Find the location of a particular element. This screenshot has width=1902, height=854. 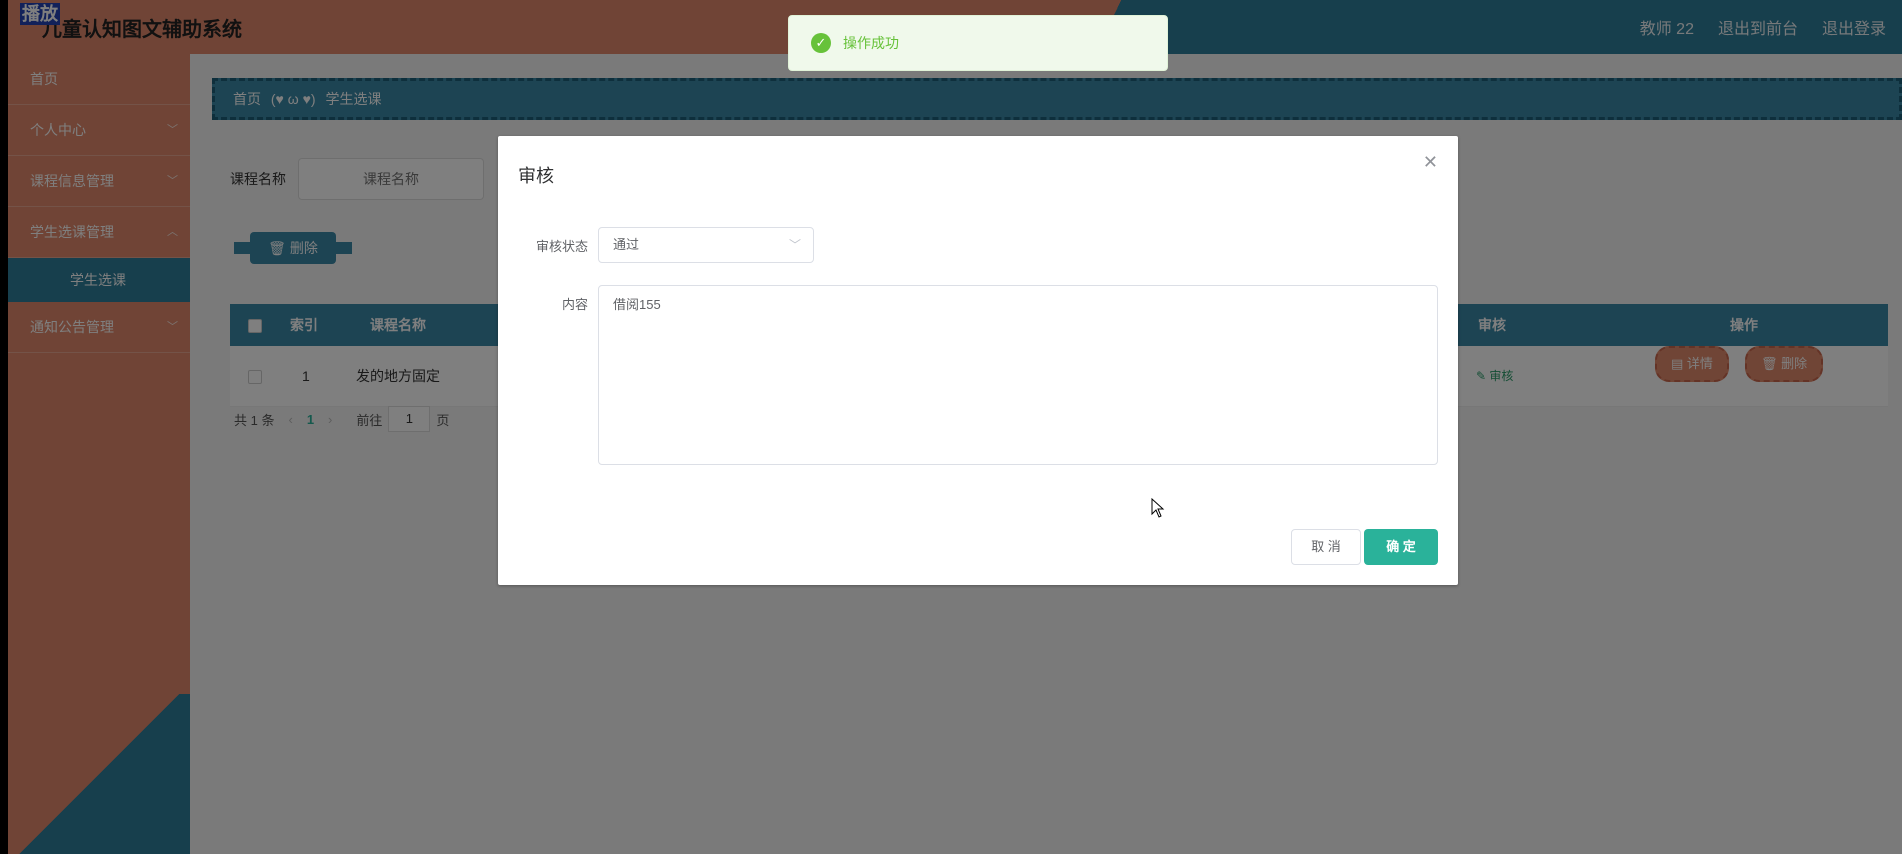

status-value: 通过 is located at coordinates (626, 244).